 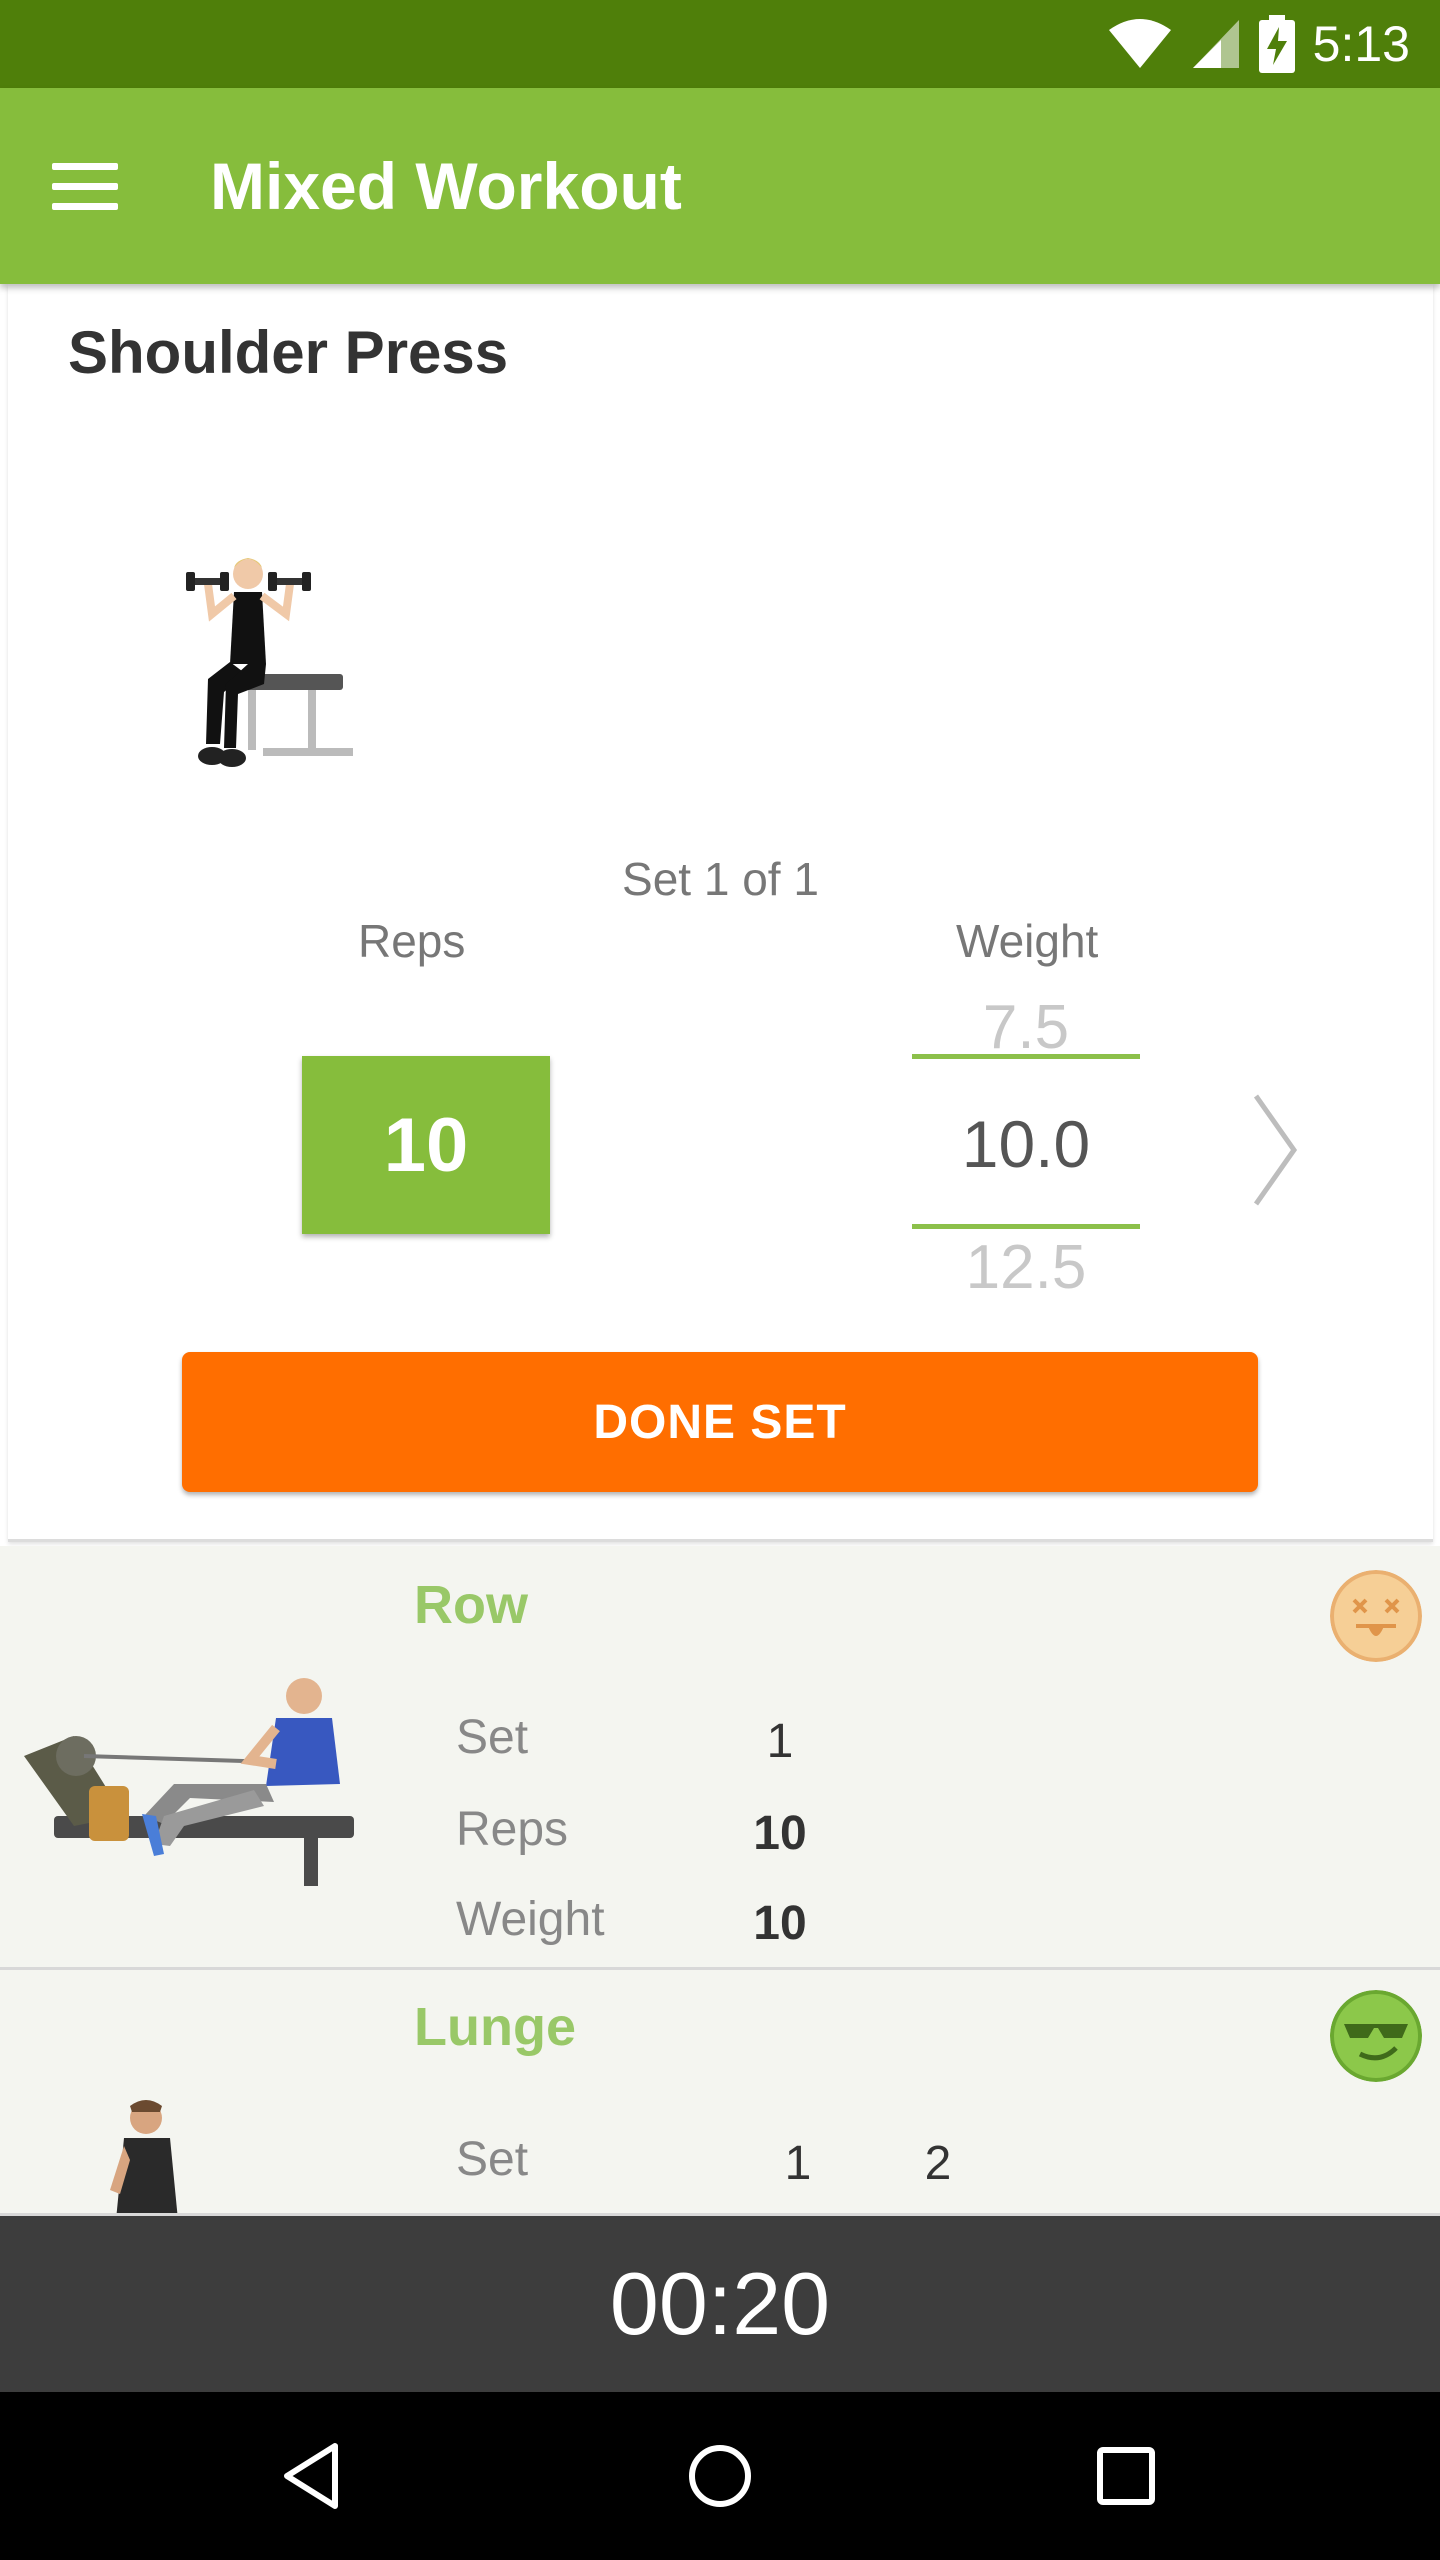 What do you see at coordinates (426, 1145) in the screenshot?
I see `reps-value-button: 10` at bounding box center [426, 1145].